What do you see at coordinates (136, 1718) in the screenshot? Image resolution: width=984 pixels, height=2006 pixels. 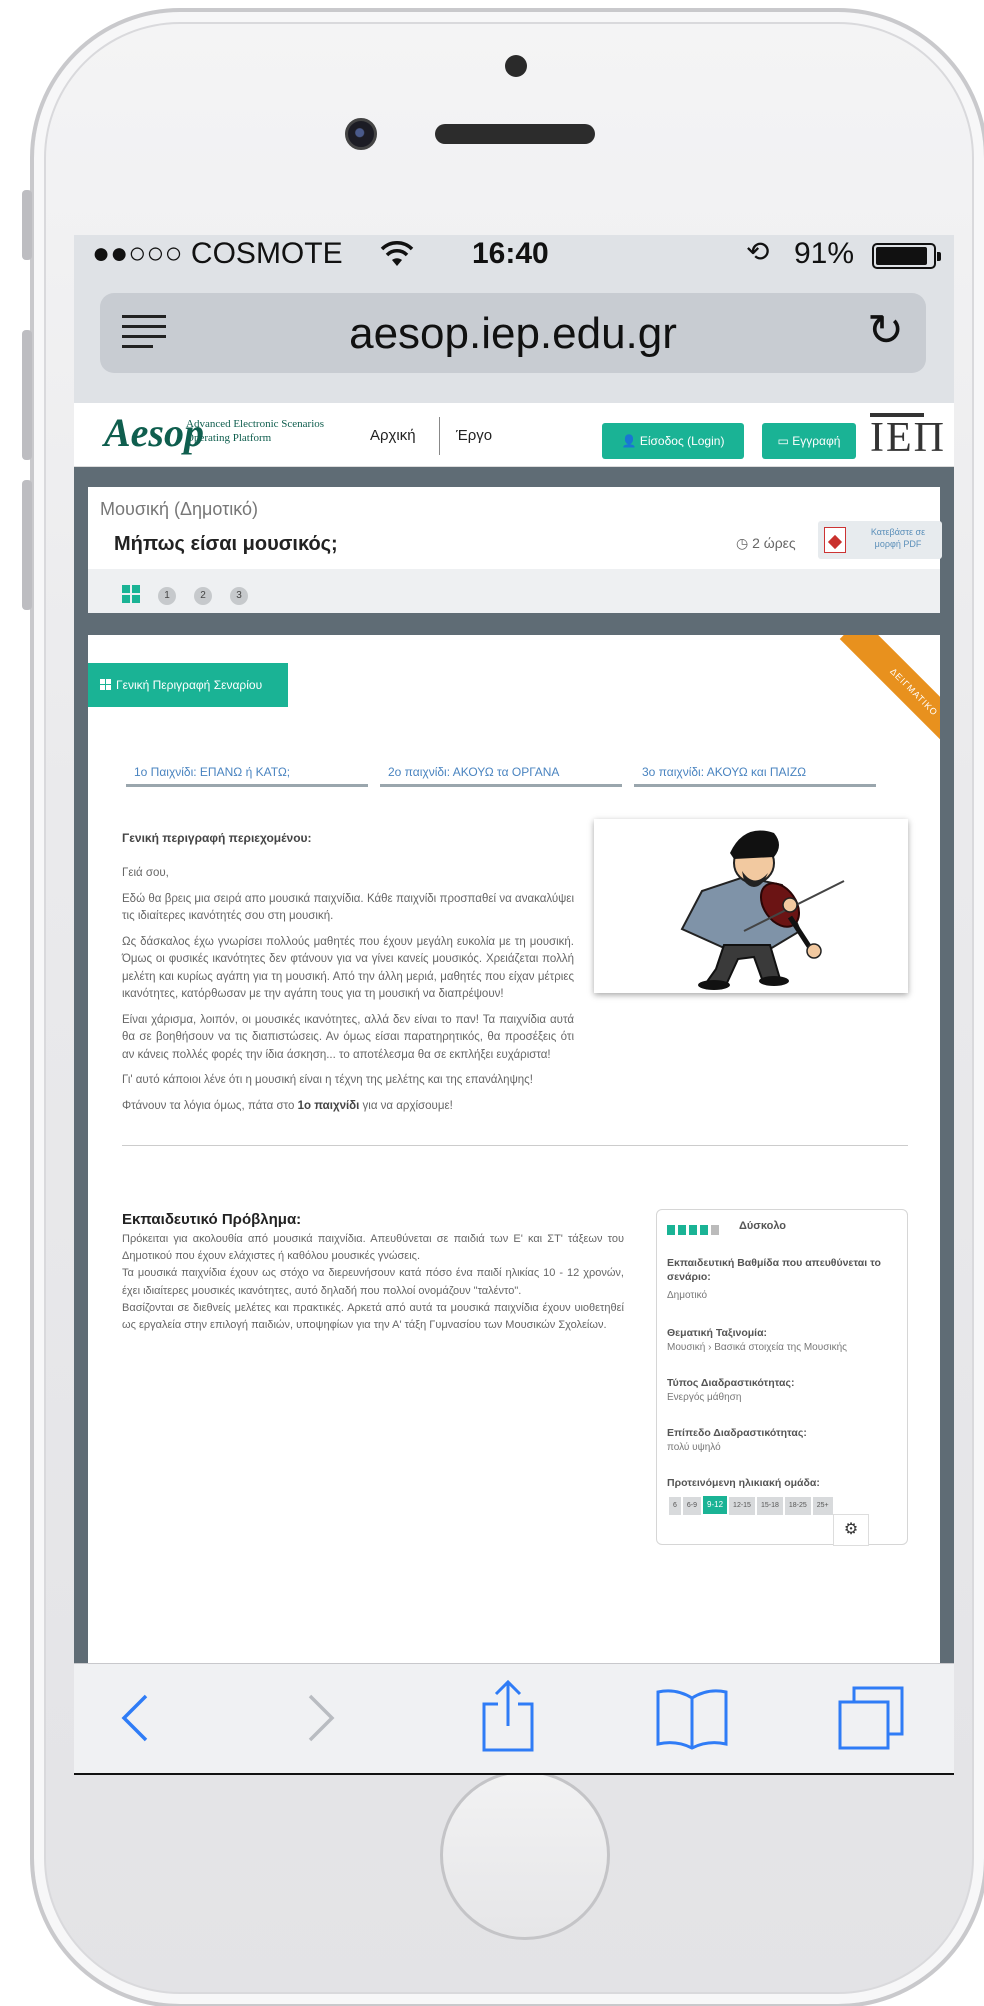 I see `back-icon` at bounding box center [136, 1718].